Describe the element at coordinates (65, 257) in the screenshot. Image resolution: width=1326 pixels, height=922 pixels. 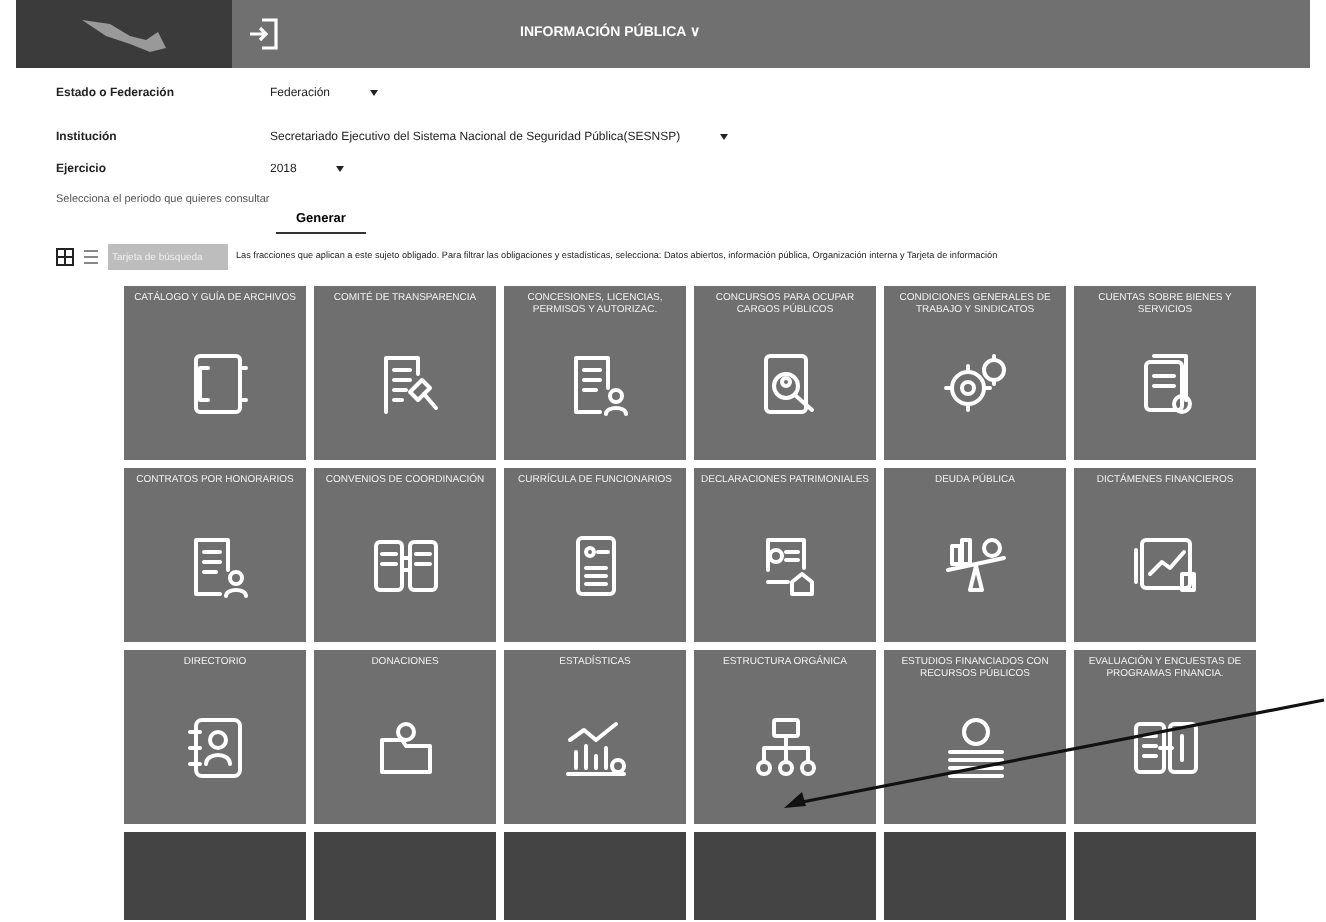
I see `grid-view-icon` at that location.